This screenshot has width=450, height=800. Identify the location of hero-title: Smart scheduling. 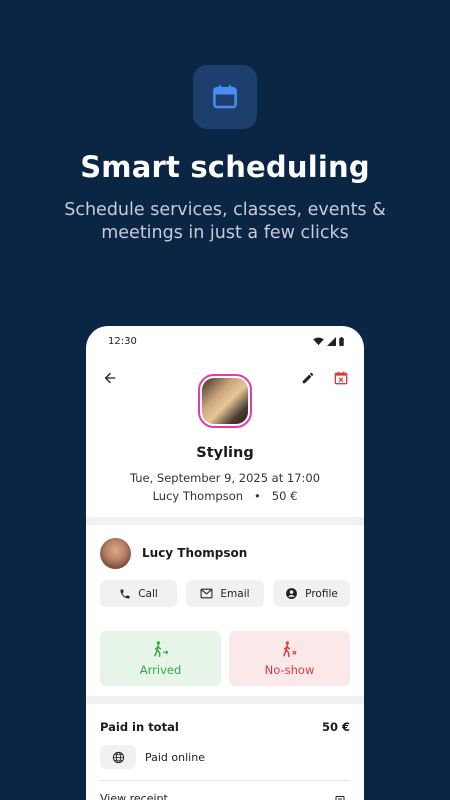
(225, 167).